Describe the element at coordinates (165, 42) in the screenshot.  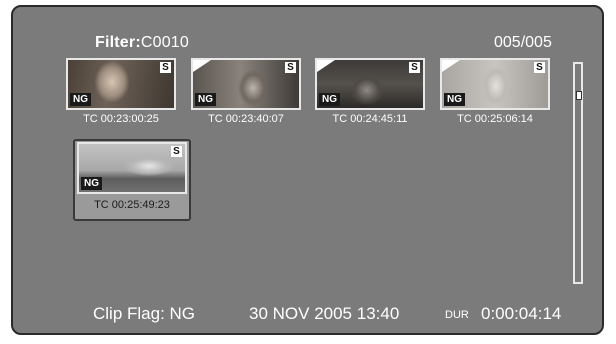
I see `filter-value: C0010` at that location.